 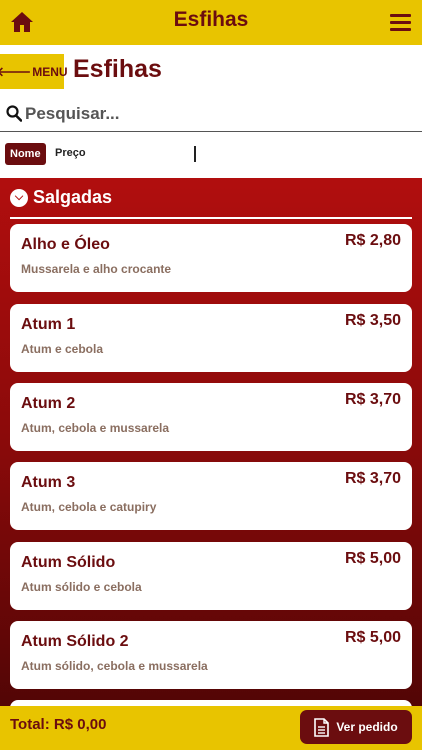 I want to click on search-input, so click(x=220, y=114).